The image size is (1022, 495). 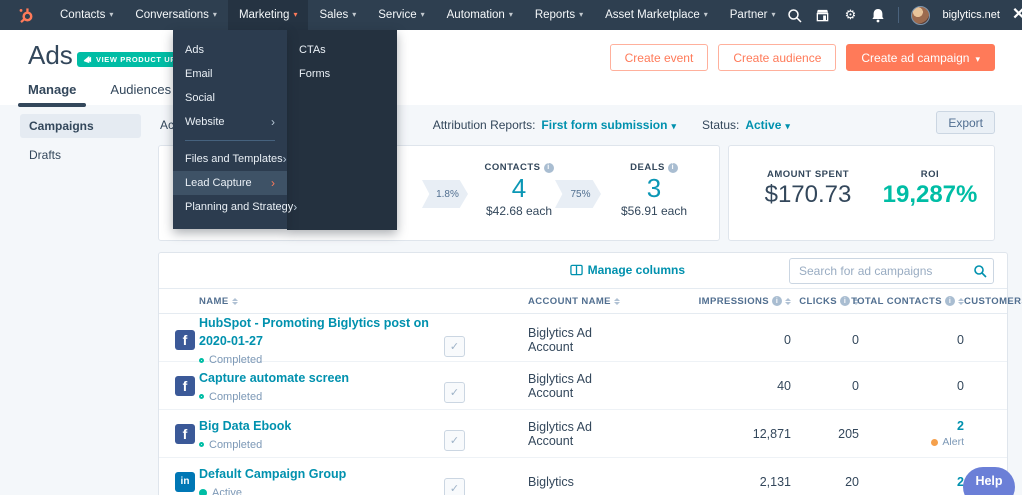 What do you see at coordinates (652, 15) in the screenshot?
I see `nav-label: Asset Marketplace` at bounding box center [652, 15].